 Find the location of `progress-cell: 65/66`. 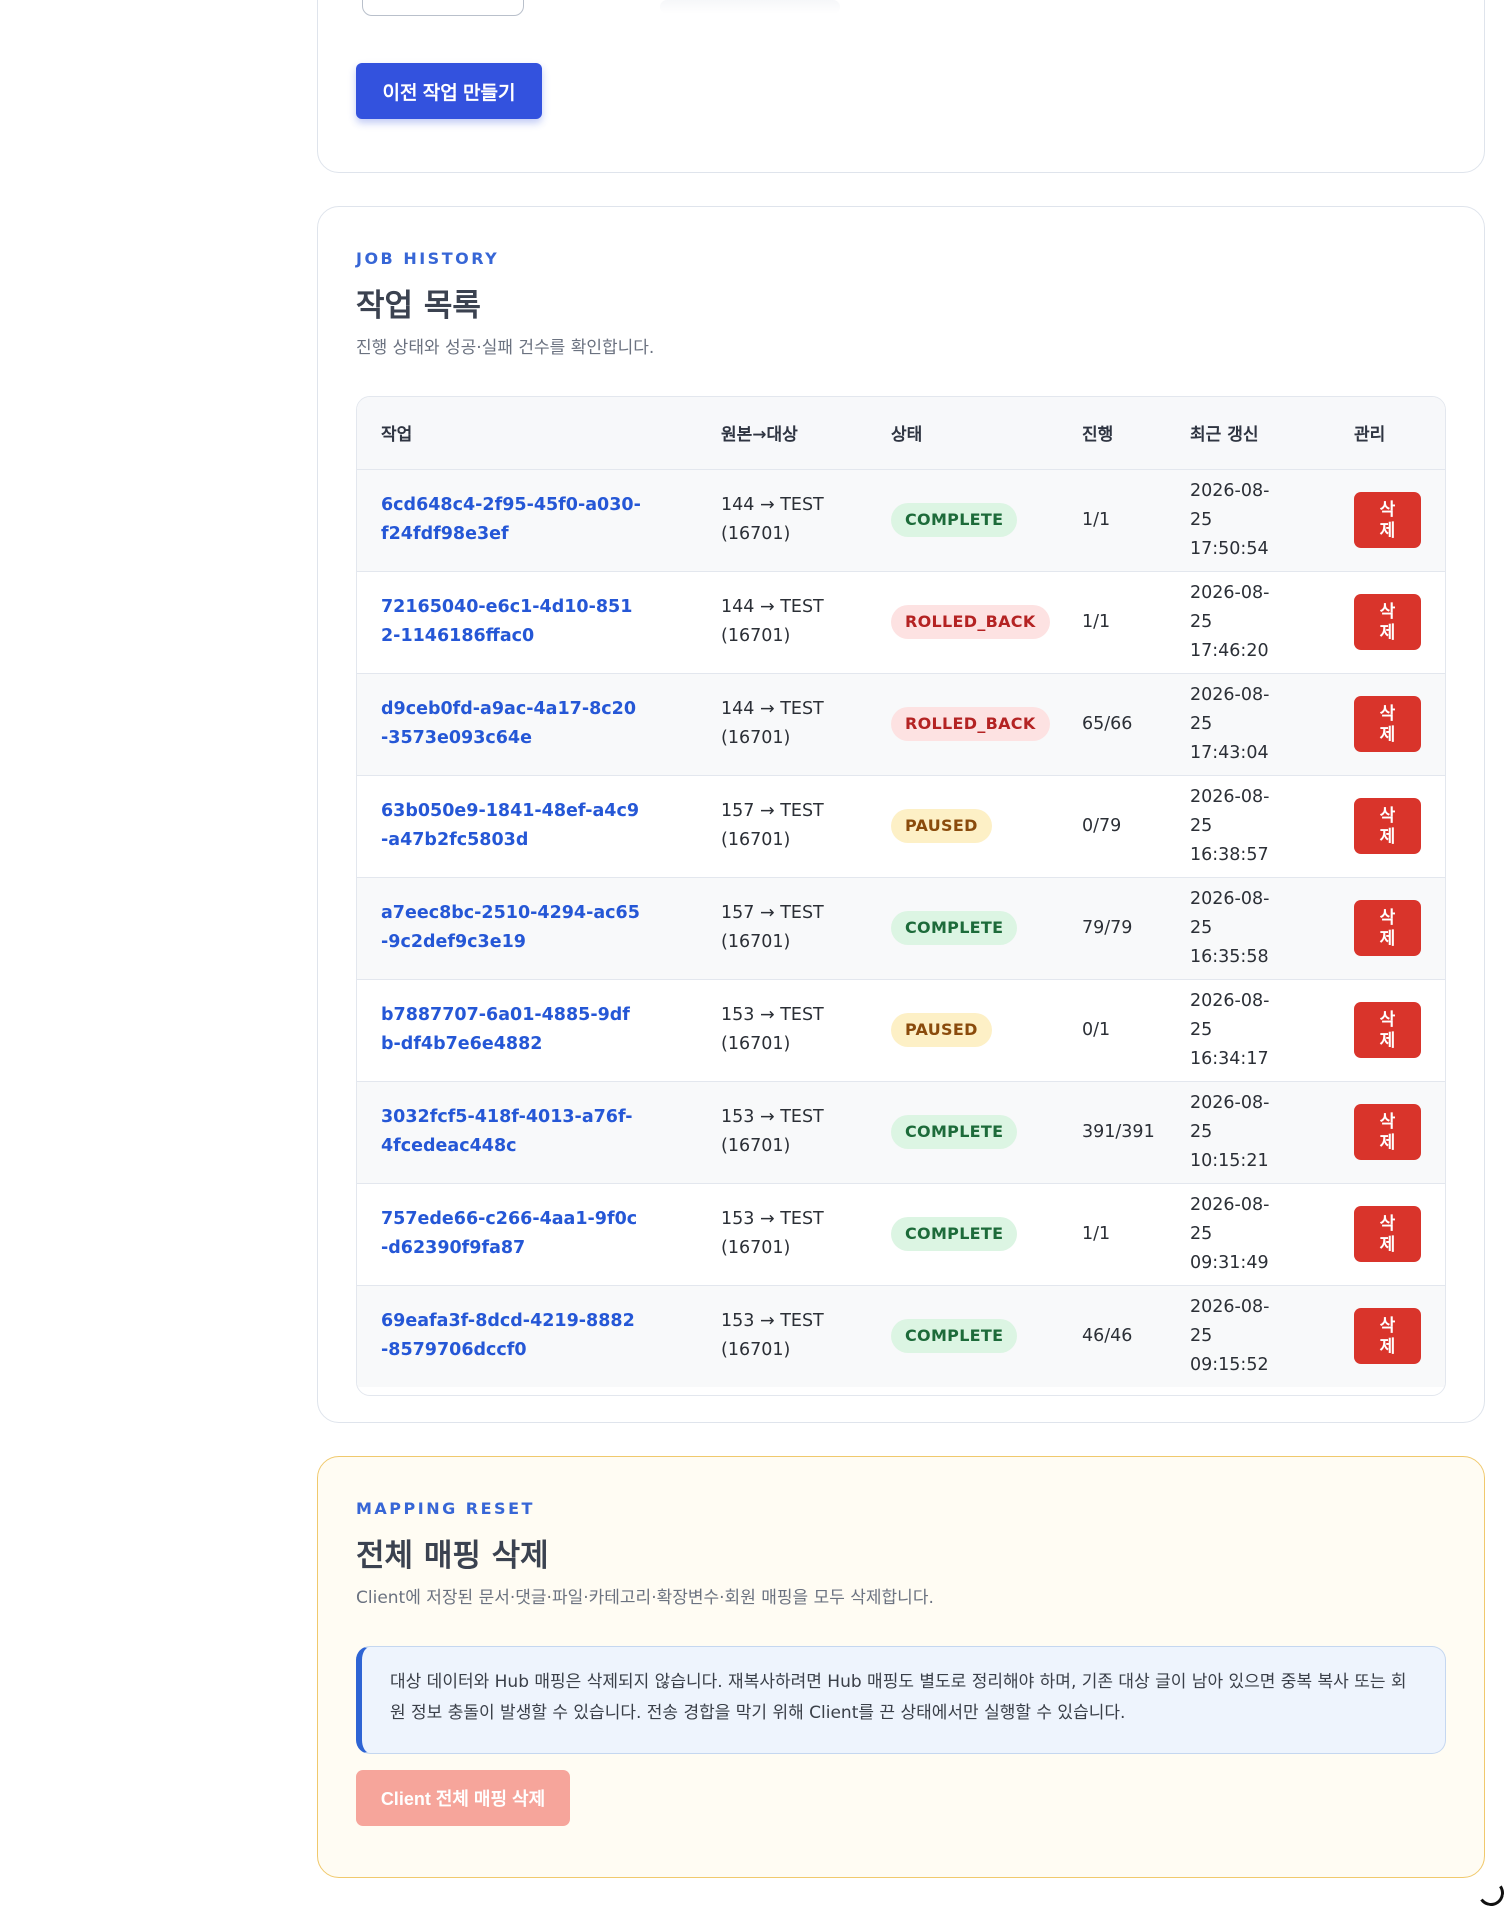

progress-cell: 65/66 is located at coordinates (1107, 723).